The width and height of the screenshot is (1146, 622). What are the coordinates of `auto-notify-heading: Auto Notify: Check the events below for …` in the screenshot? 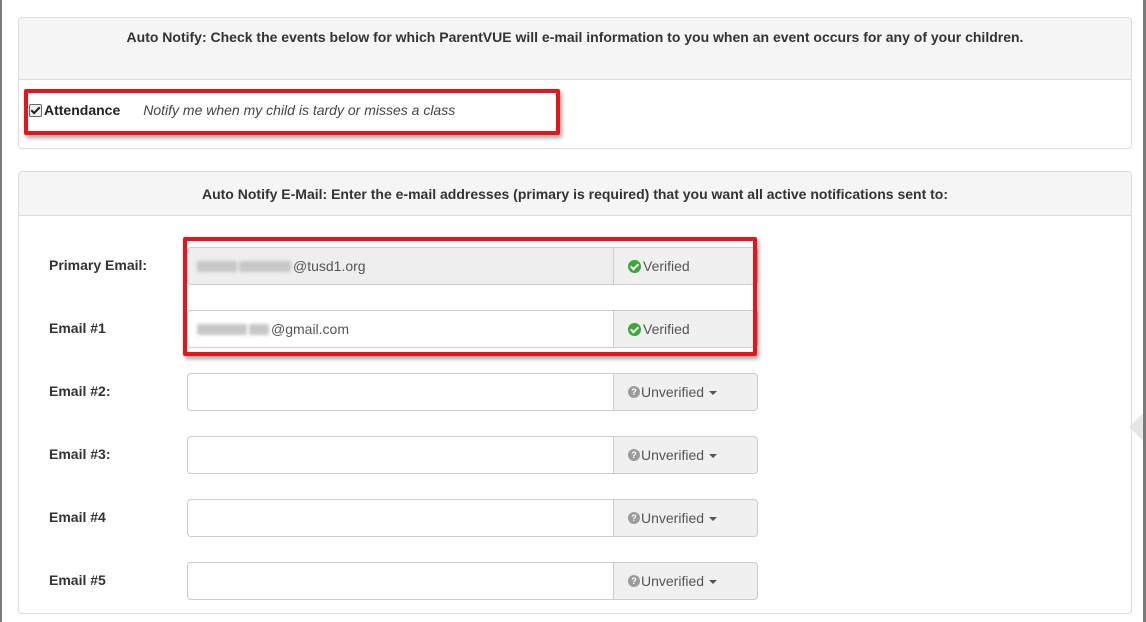 It's located at (575, 49).